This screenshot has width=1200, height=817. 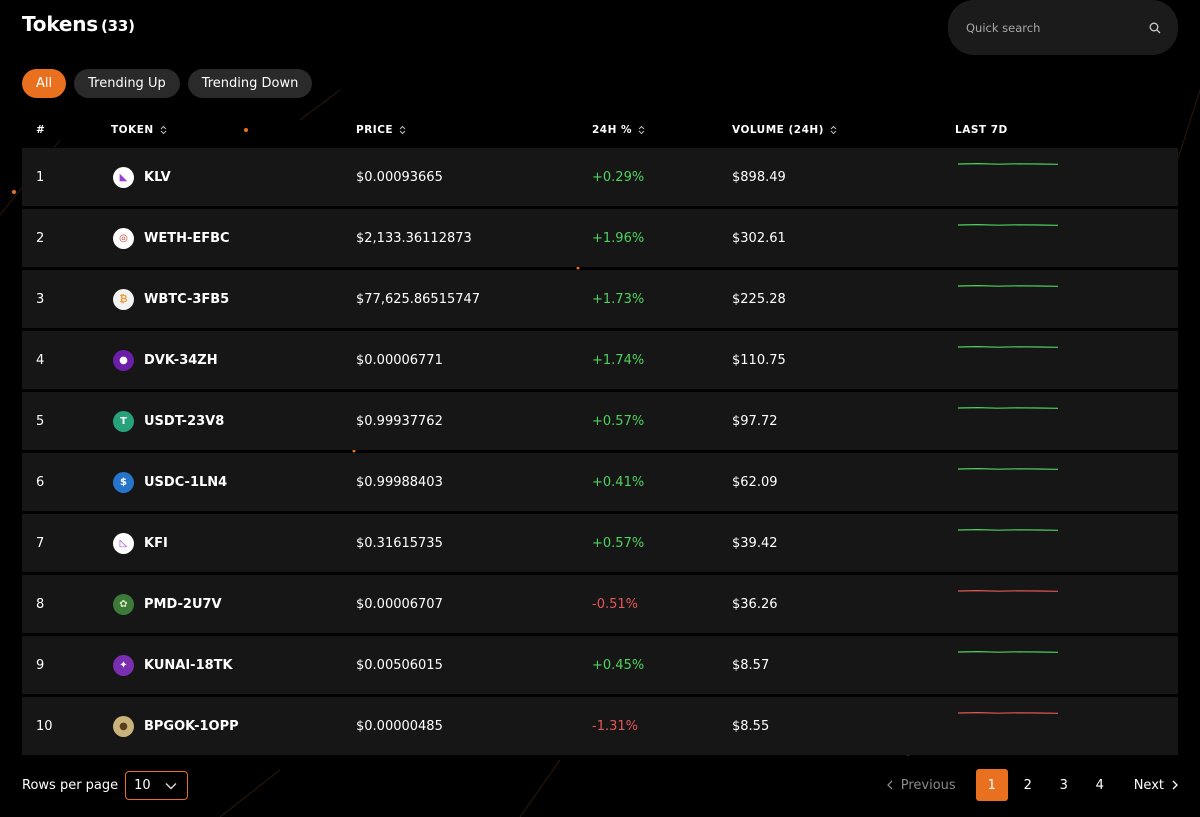 What do you see at coordinates (44, 83) in the screenshot?
I see `filter-all: All` at bounding box center [44, 83].